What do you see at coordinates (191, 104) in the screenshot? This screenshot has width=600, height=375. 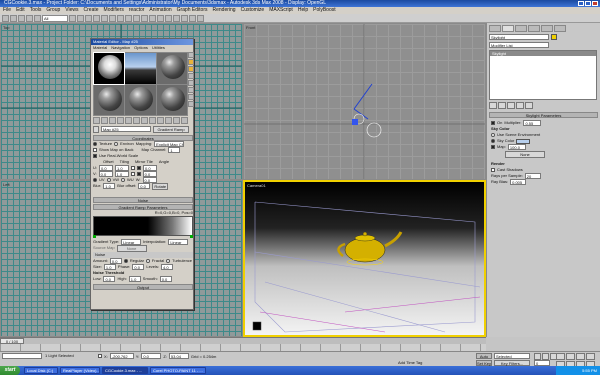 I see `select-by-material-icon` at bounding box center [191, 104].